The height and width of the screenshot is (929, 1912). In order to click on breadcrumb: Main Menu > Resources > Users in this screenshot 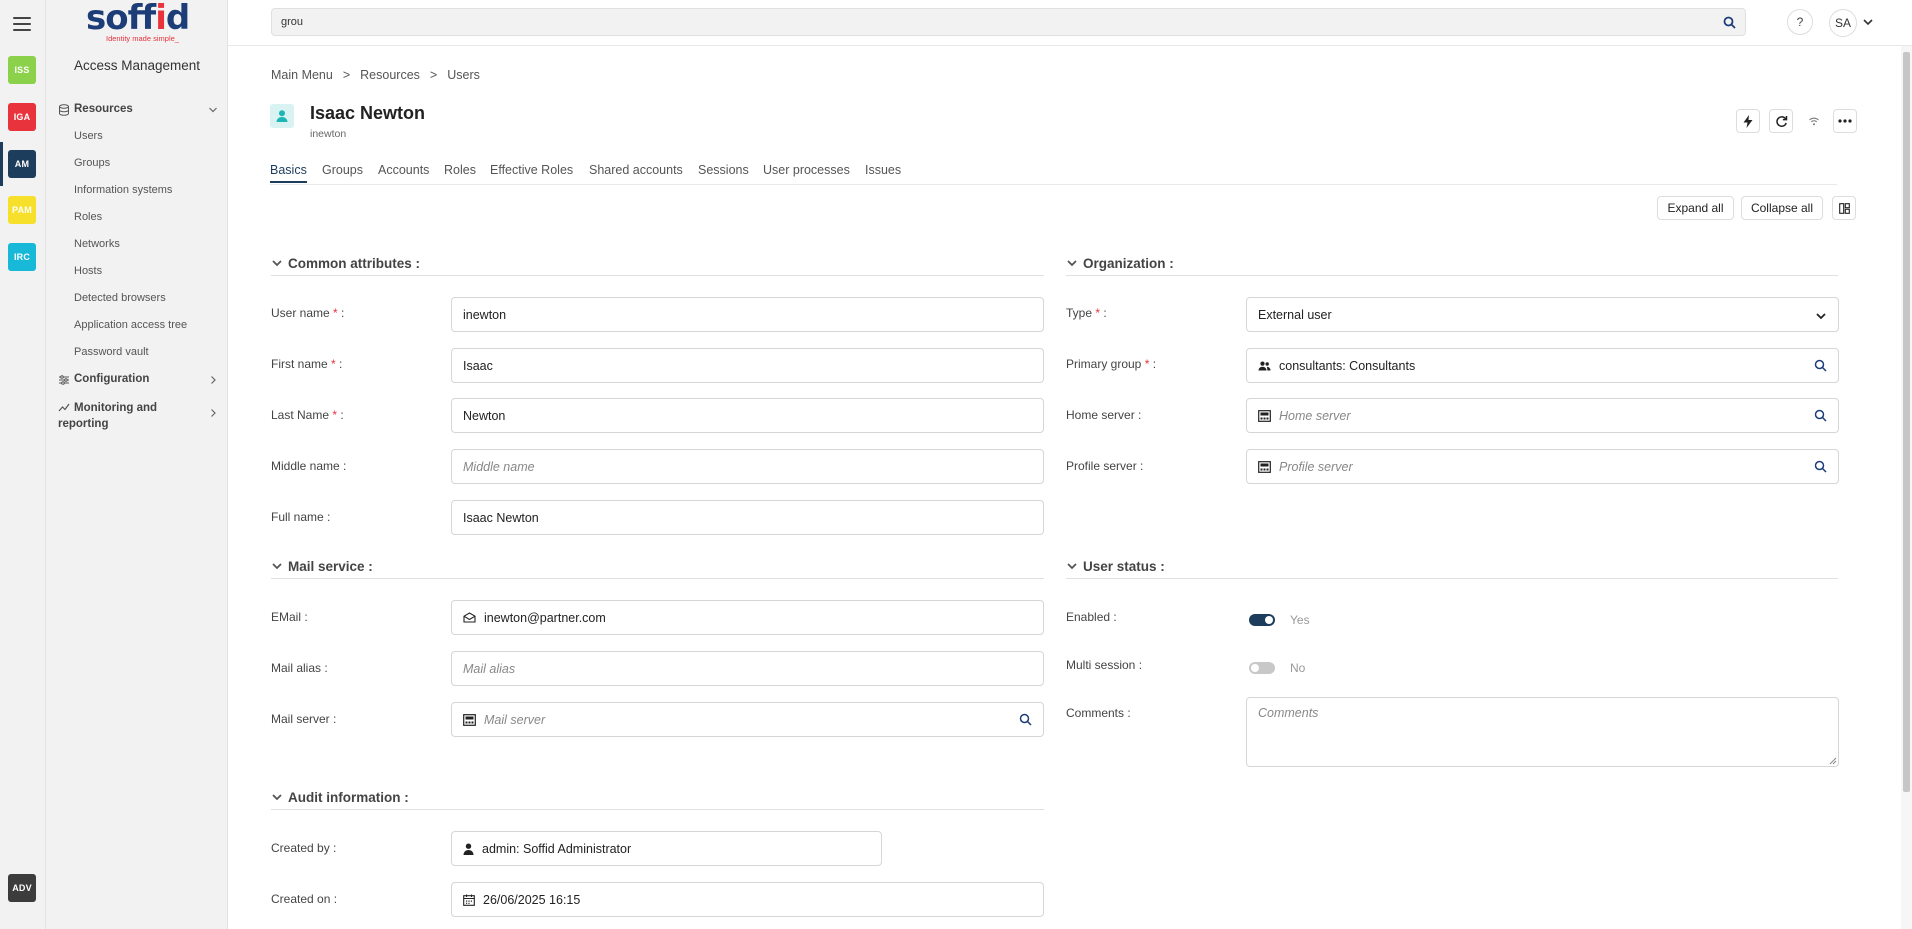, I will do `click(375, 75)`.